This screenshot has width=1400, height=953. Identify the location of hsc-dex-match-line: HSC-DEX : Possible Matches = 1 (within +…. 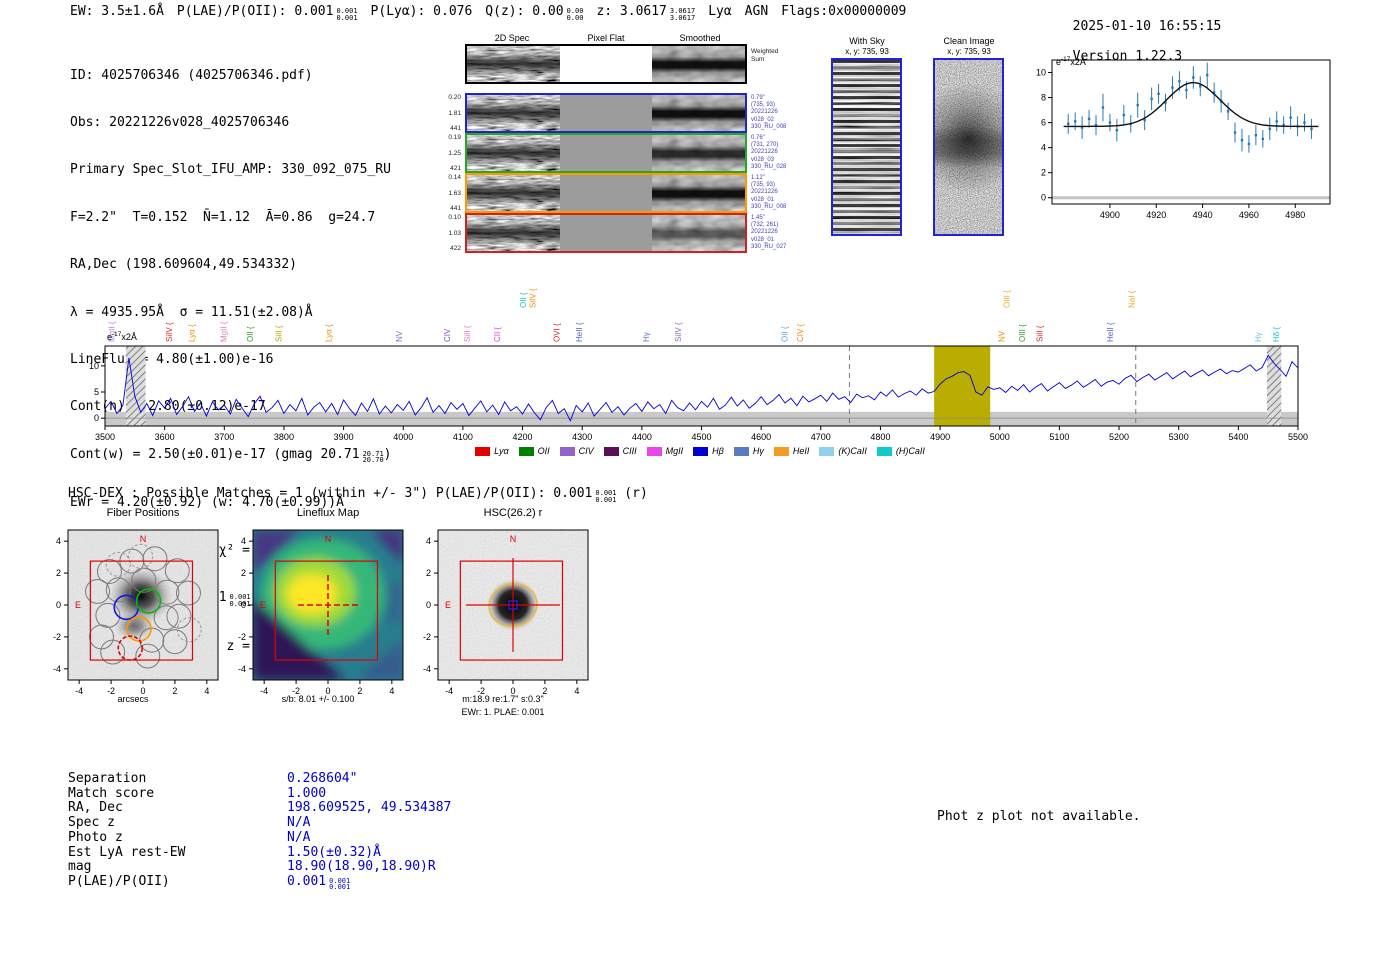
(358, 495).